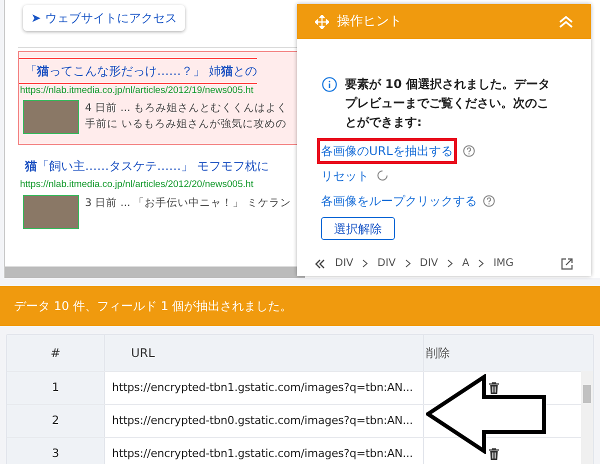 The height and width of the screenshot is (464, 600). Describe the element at coordinates (503, 264) in the screenshot. I see `breadcrumb-item: IMG` at that location.